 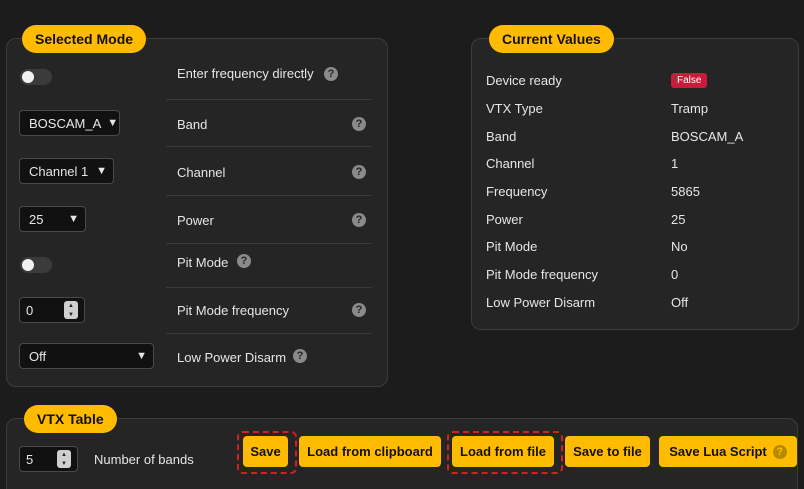 I want to click on low-power-disarm-help-icon: ?, so click(x=300, y=356).